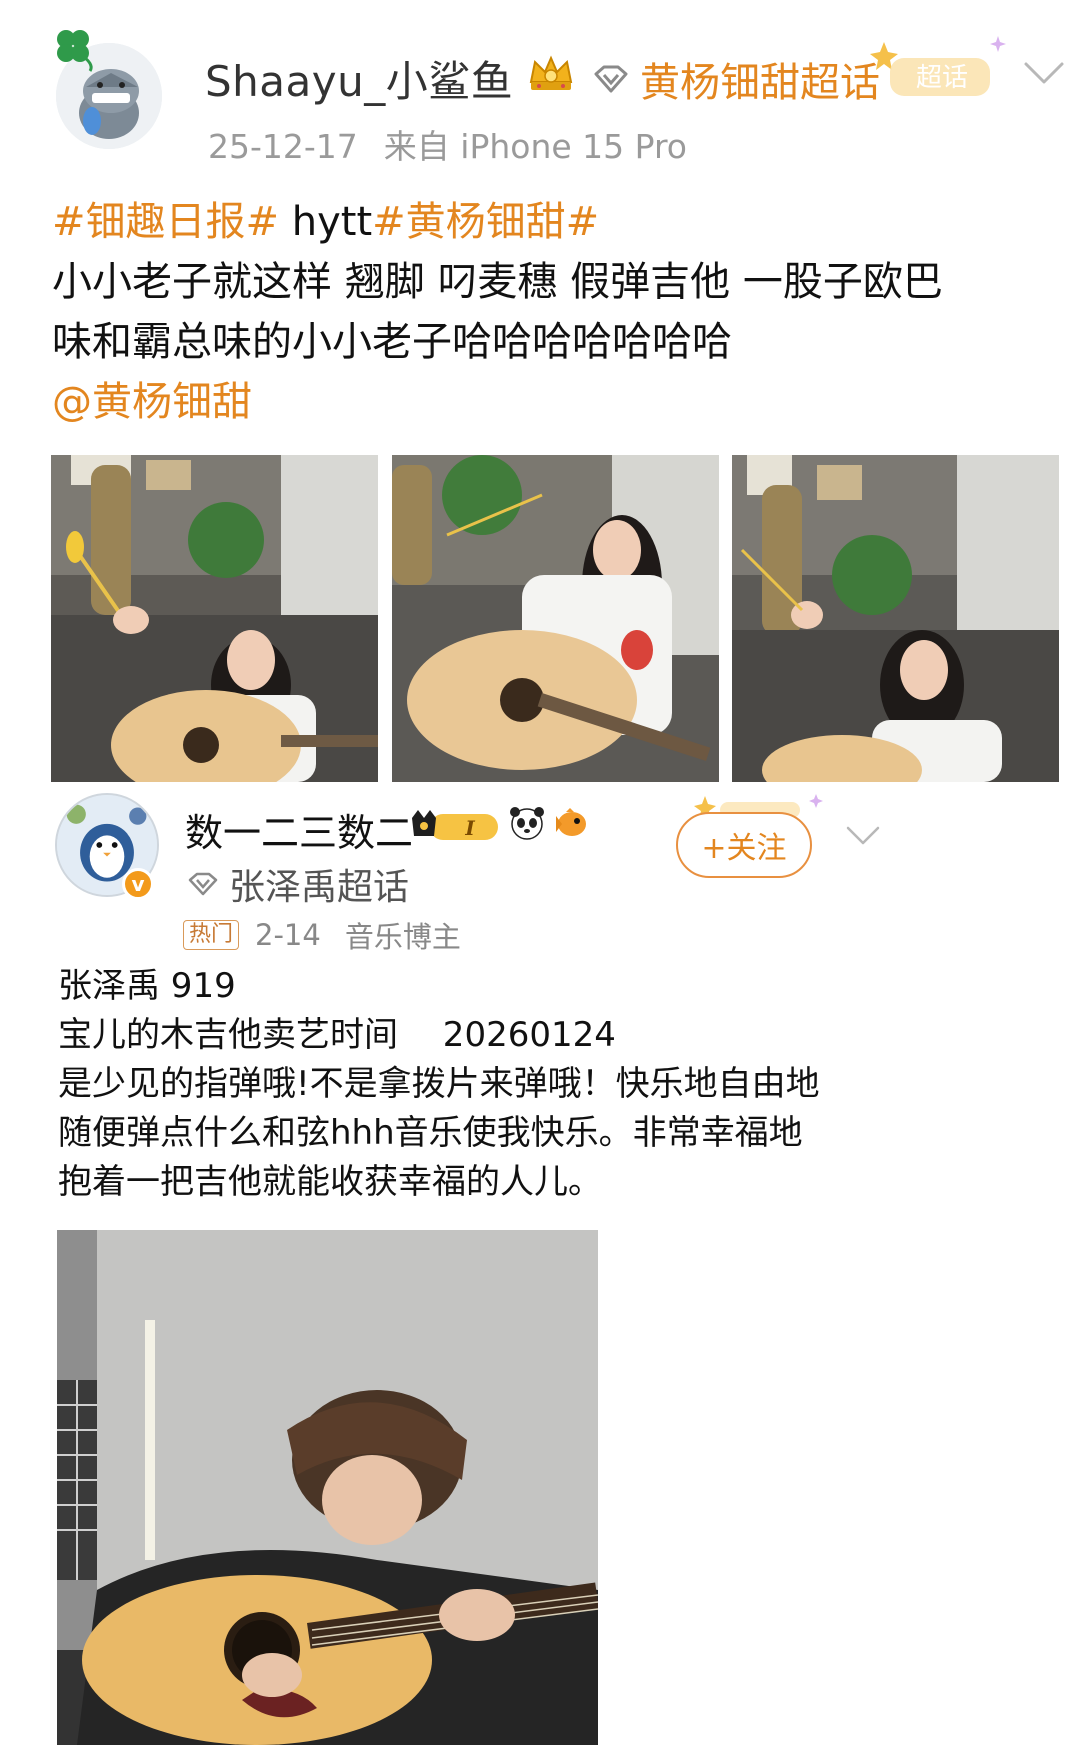 This screenshot has height=1745, width=1080. What do you see at coordinates (165, 222) in the screenshot?
I see `hashtag-link: #钿趣日报#` at bounding box center [165, 222].